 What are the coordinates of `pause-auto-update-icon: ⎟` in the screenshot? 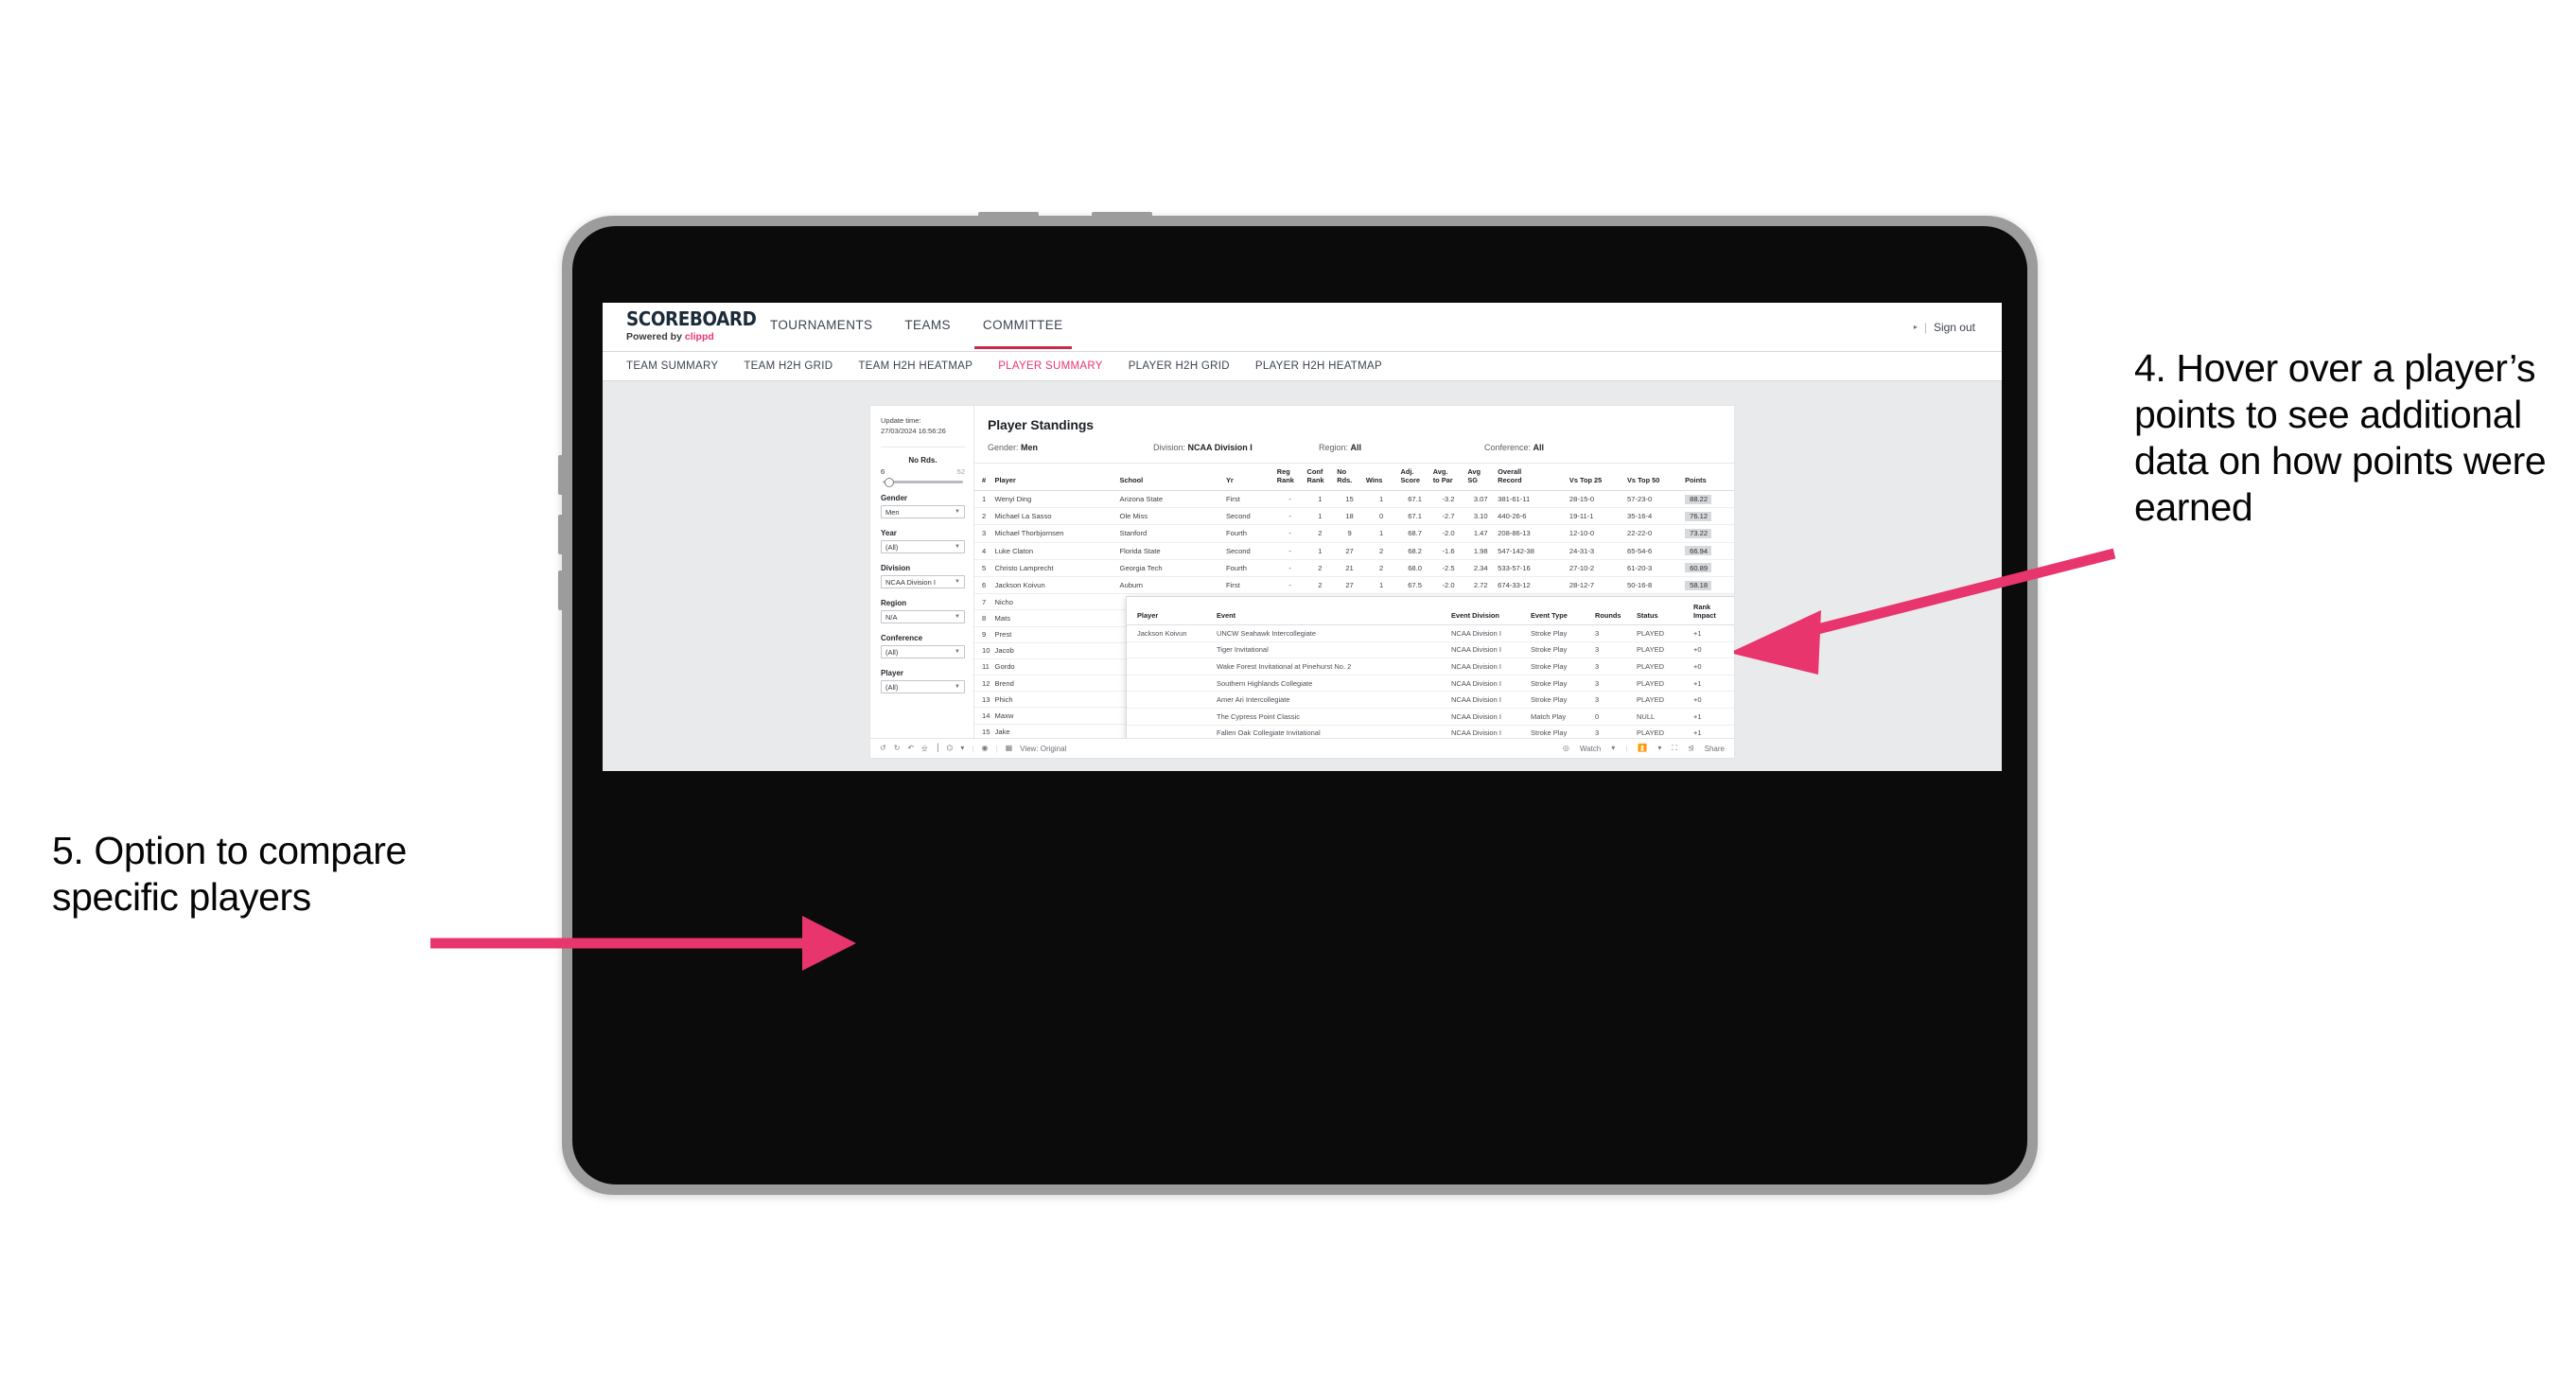 It's located at (937, 748).